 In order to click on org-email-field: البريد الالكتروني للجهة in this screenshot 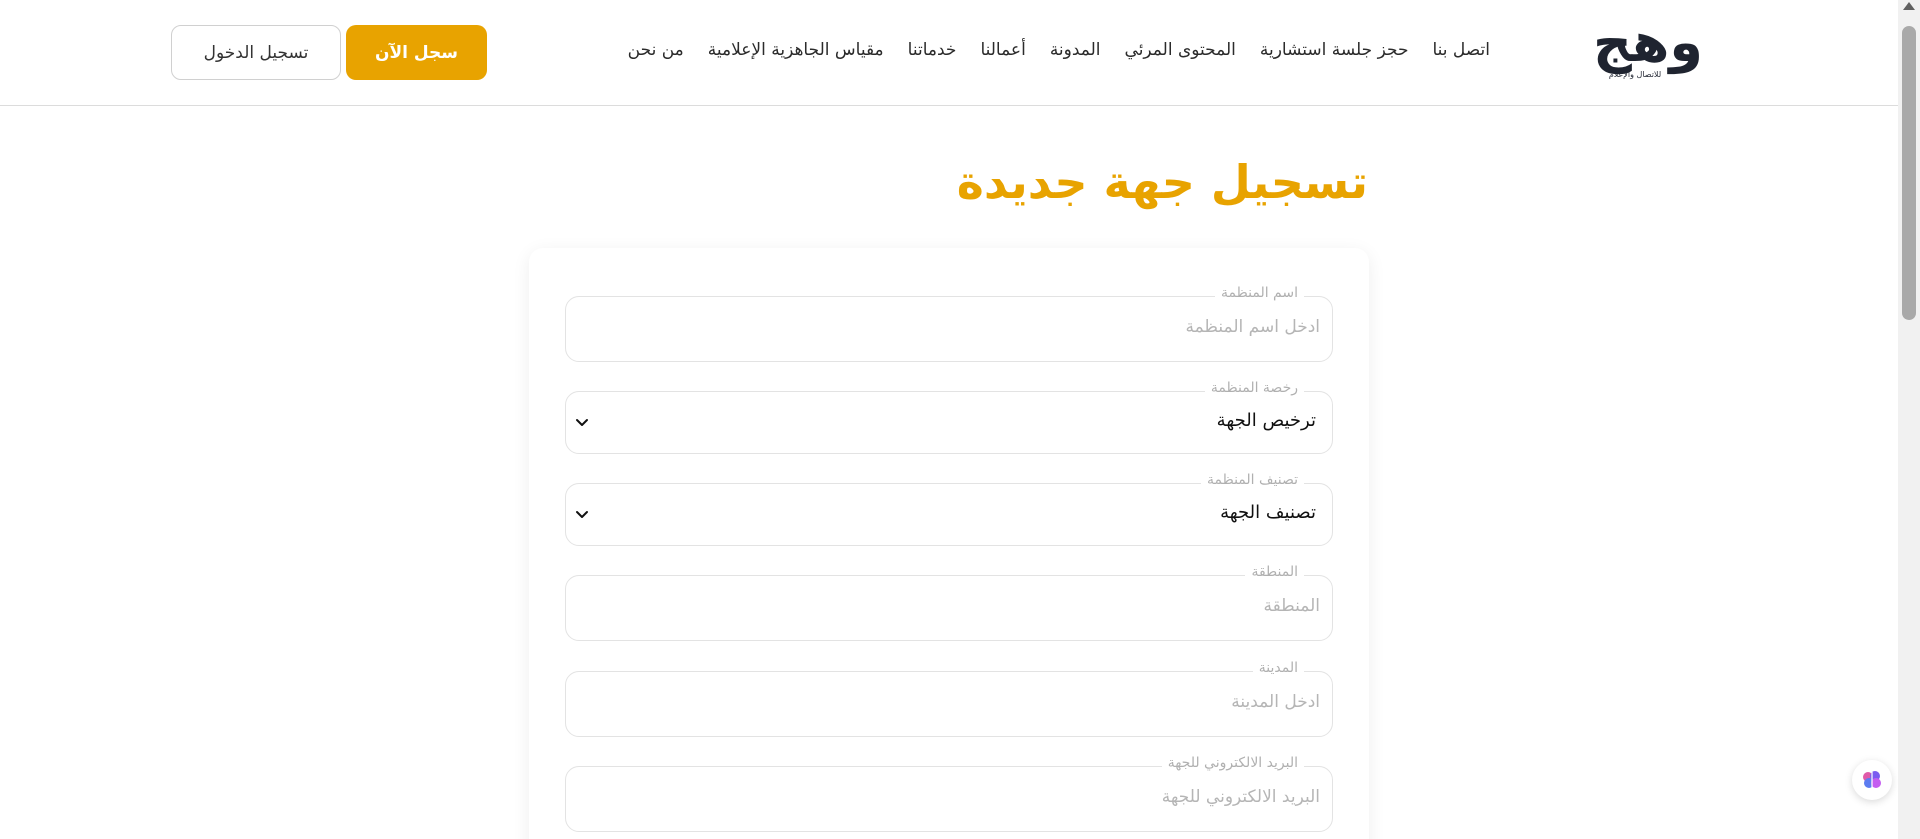, I will do `click(949, 793)`.